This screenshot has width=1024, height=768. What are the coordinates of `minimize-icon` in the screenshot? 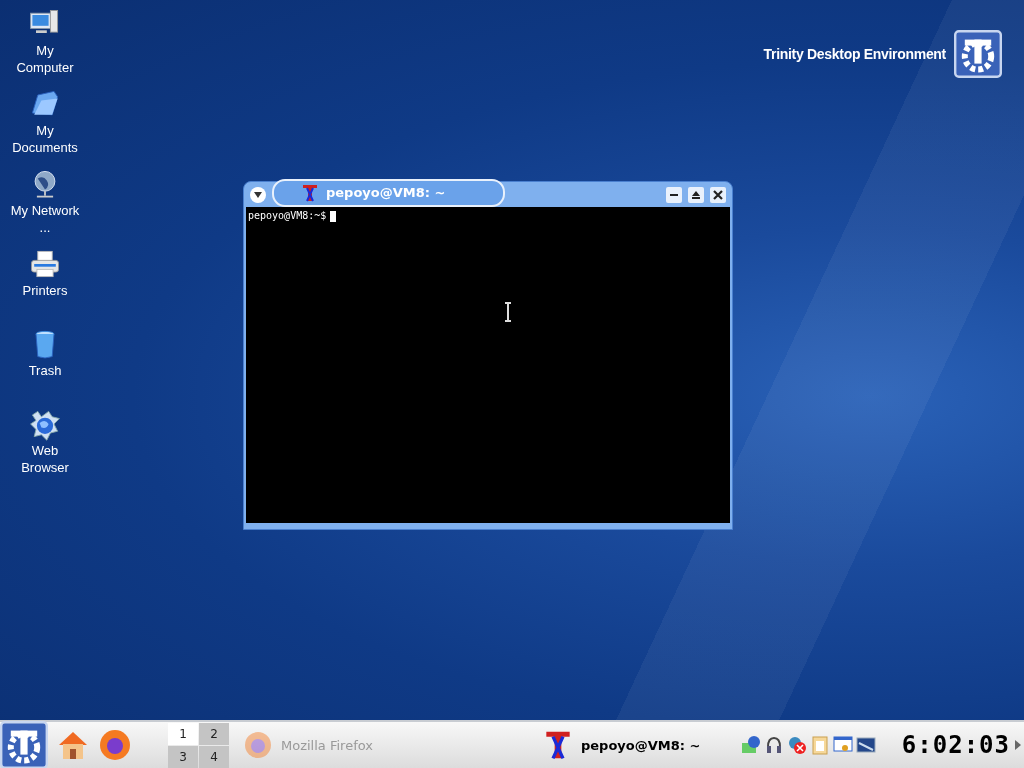 It's located at (674, 194).